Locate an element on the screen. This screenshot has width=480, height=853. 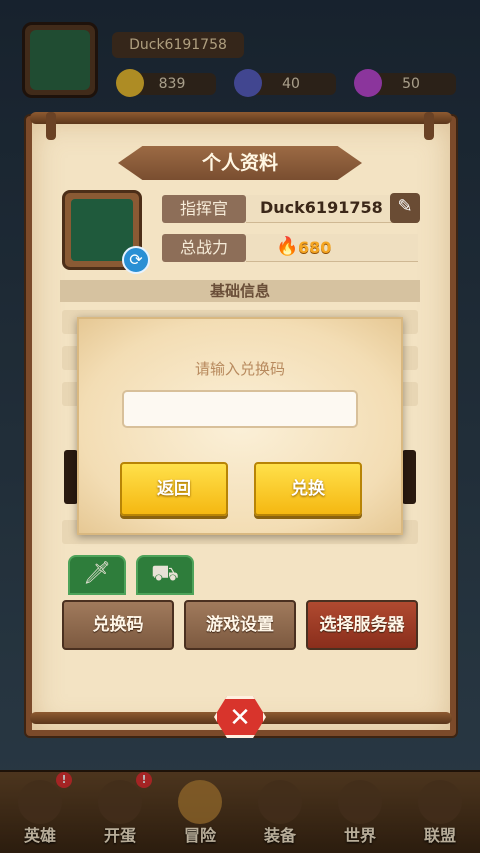
cart-icon: ⛟ is located at coordinates (165, 573).